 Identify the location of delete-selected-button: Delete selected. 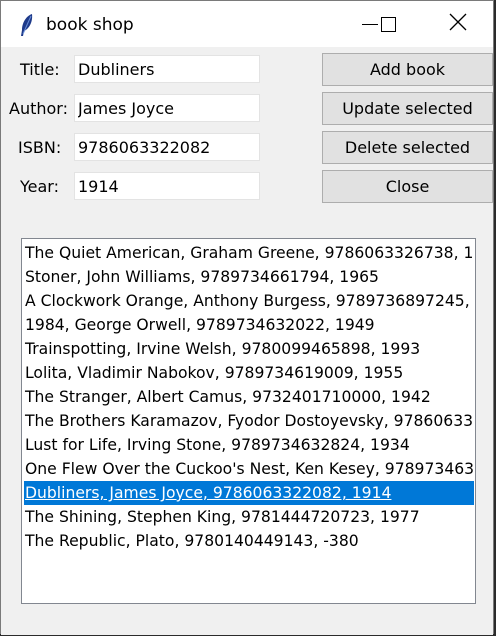
(407, 147).